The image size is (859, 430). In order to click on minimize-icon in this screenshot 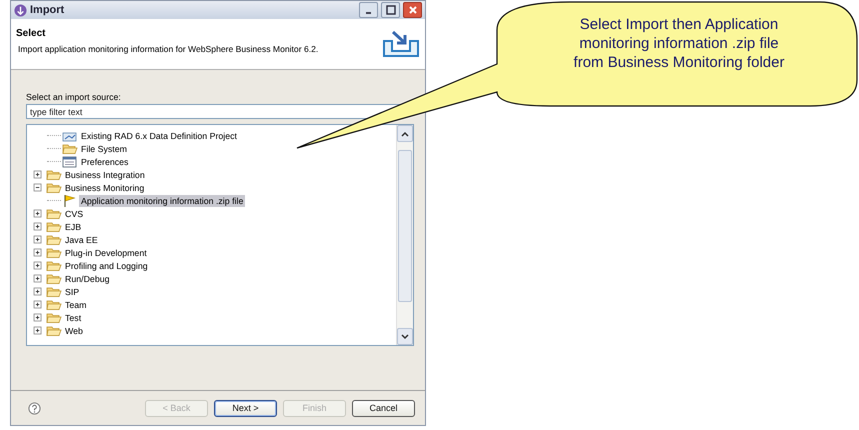, I will do `click(368, 13)`.